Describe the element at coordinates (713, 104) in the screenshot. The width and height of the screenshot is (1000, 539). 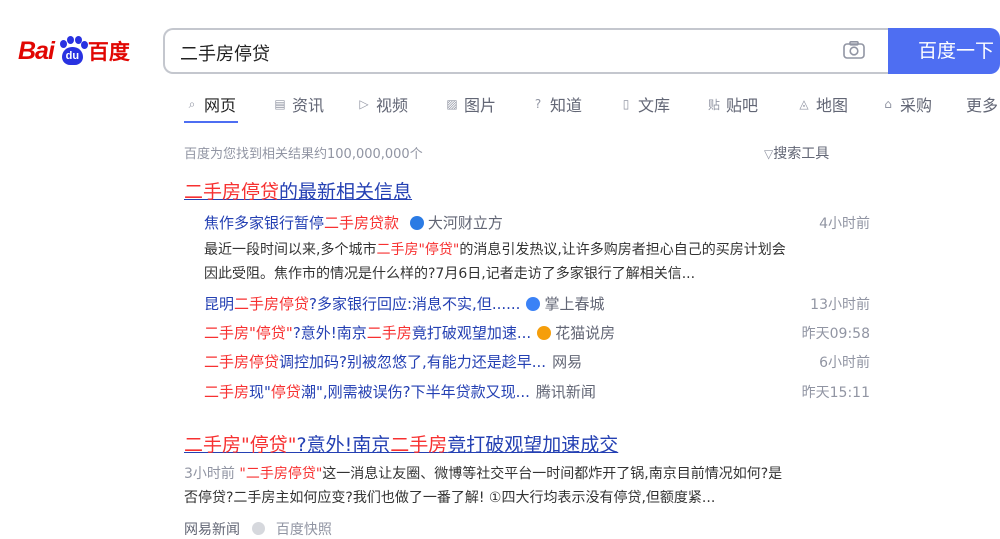
I see `tieba-icon: 贴` at that location.